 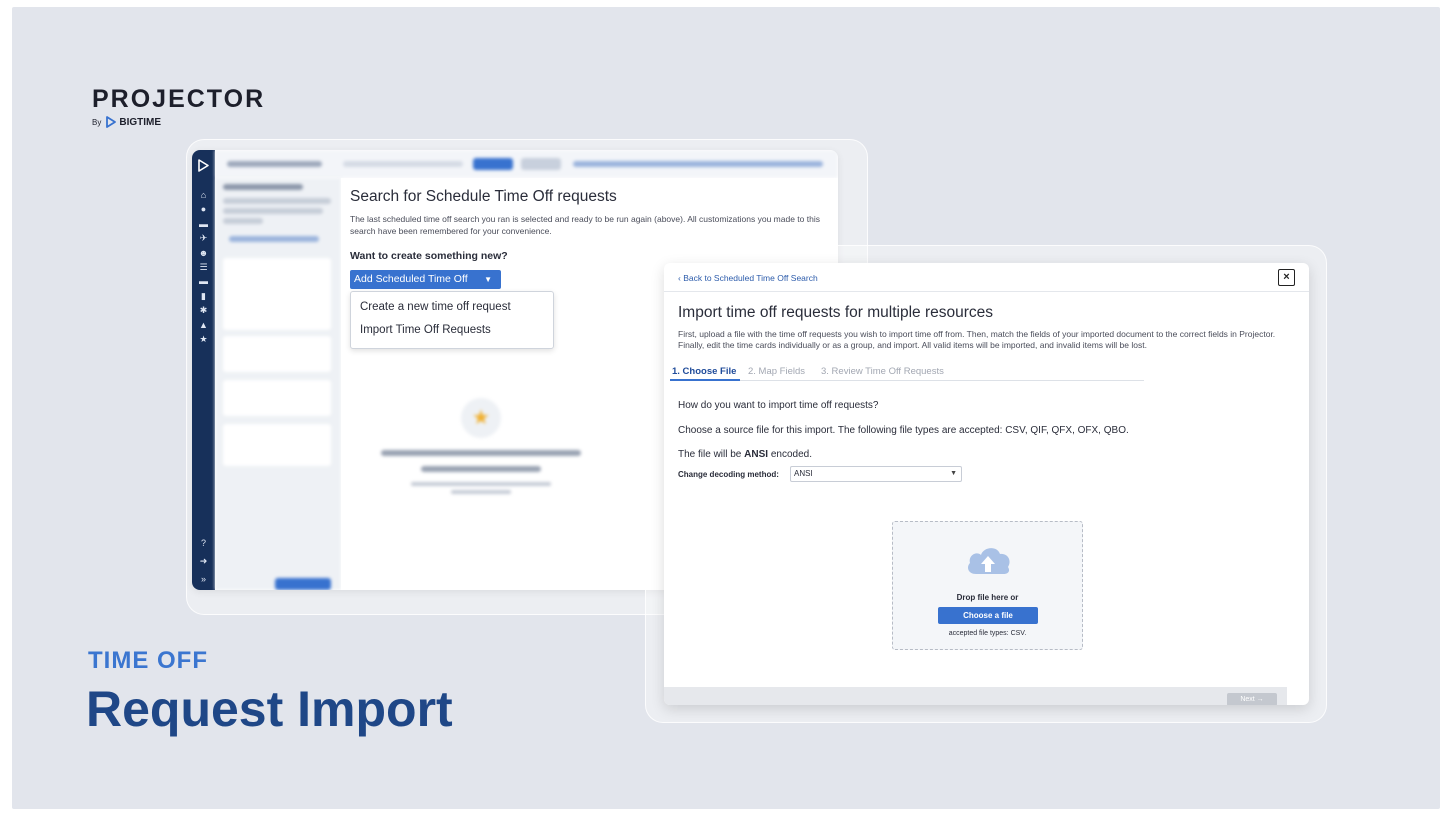 I want to click on brand-logo: PROJECTOR By BIGTIME, so click(x=178, y=106).